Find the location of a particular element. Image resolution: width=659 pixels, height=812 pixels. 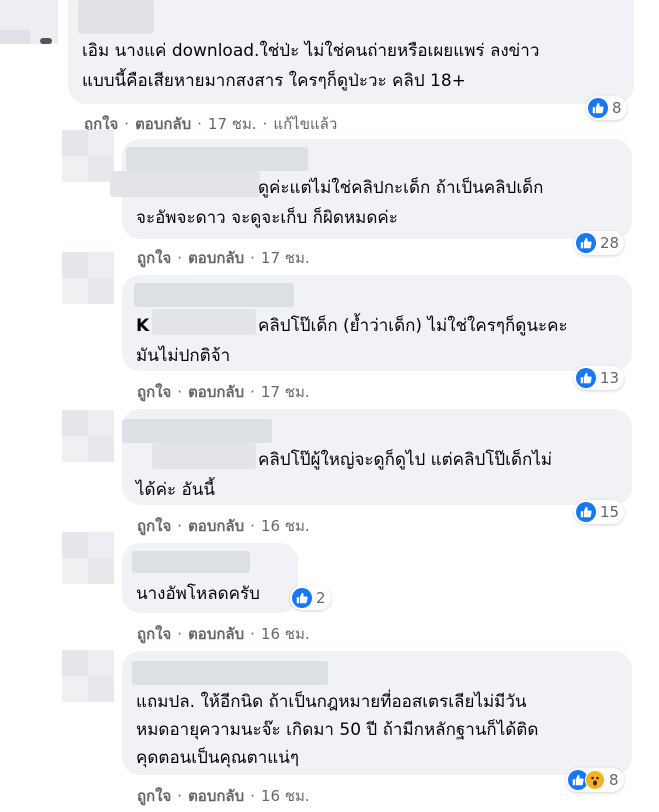

reaction-count: 2 is located at coordinates (321, 598).